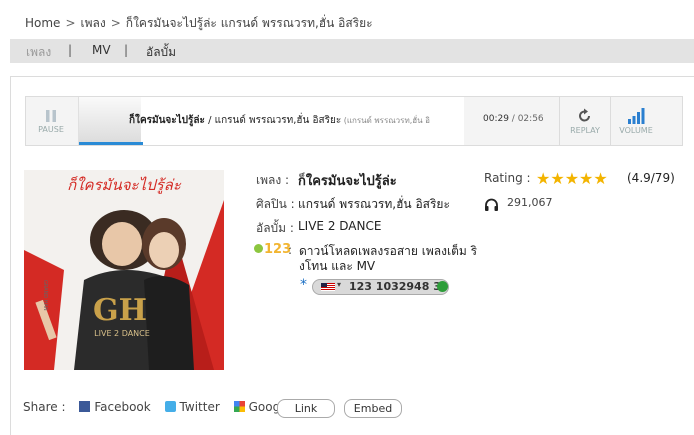  Describe the element at coordinates (491, 203) in the screenshot. I see `headphones-icon` at that location.